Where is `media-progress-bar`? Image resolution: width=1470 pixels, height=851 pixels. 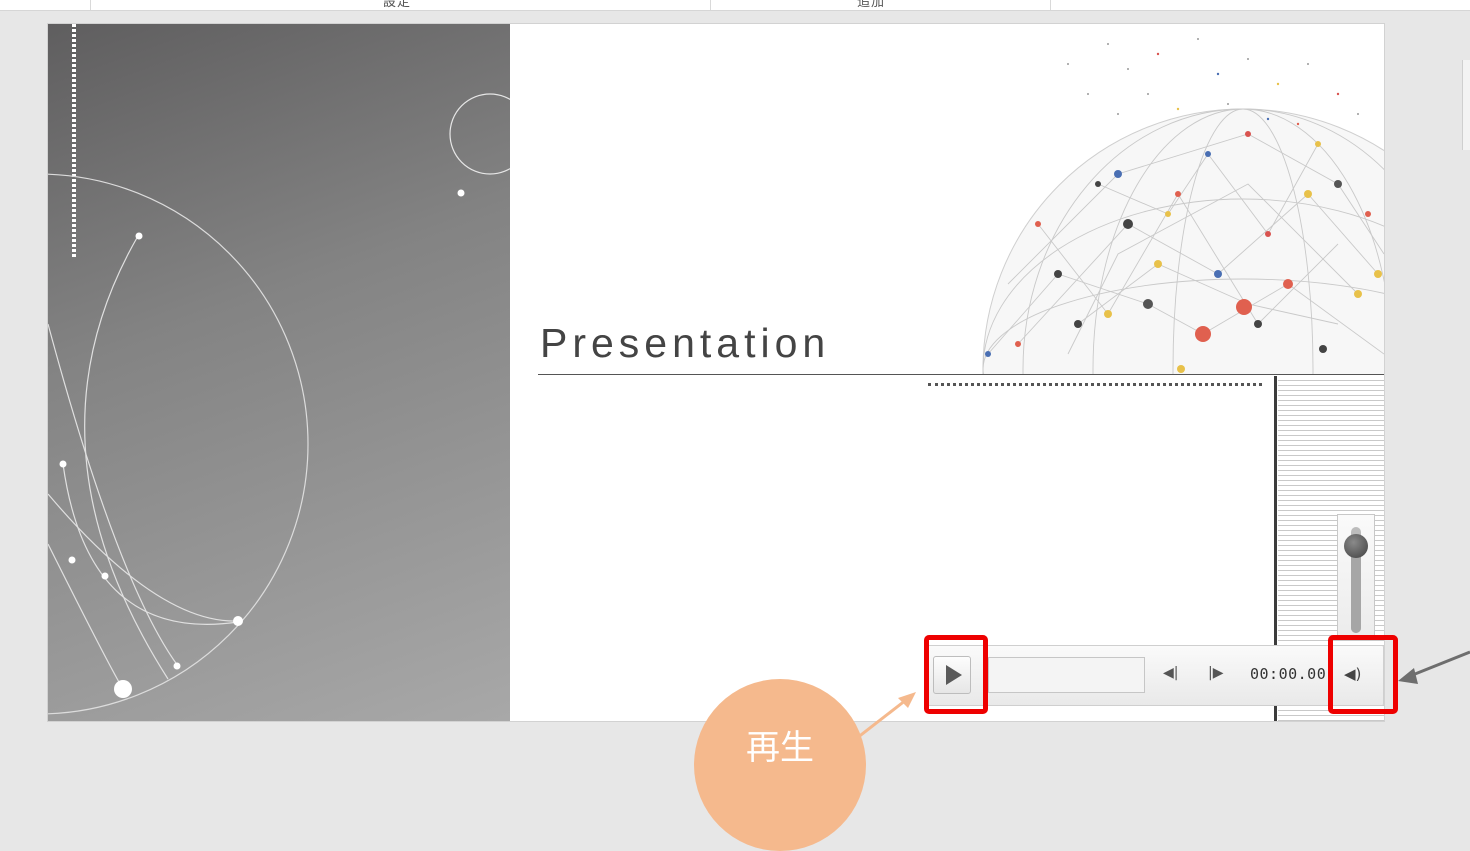 media-progress-bar is located at coordinates (1066, 675).